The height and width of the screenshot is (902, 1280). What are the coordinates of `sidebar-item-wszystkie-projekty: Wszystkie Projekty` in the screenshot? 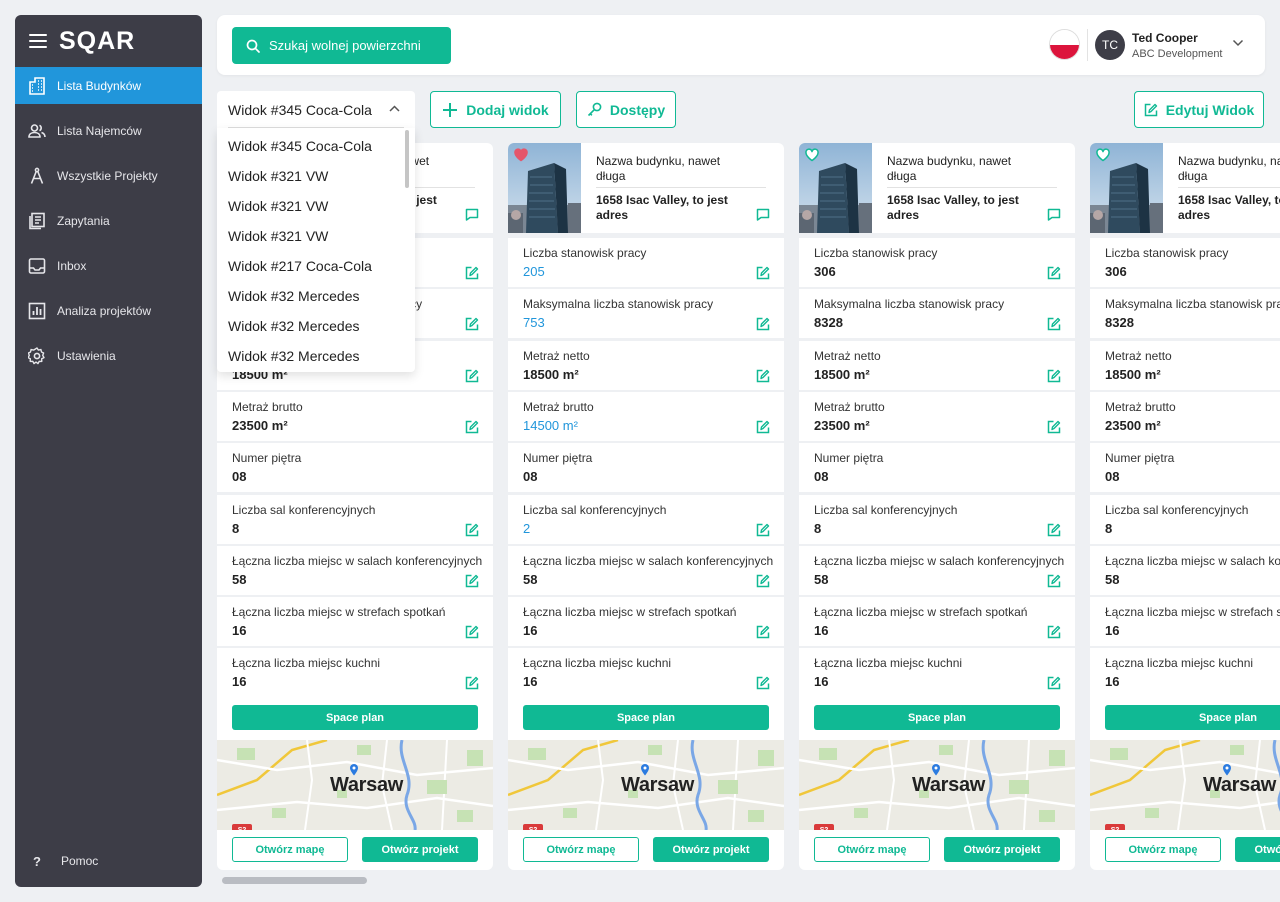 It's located at (108, 175).